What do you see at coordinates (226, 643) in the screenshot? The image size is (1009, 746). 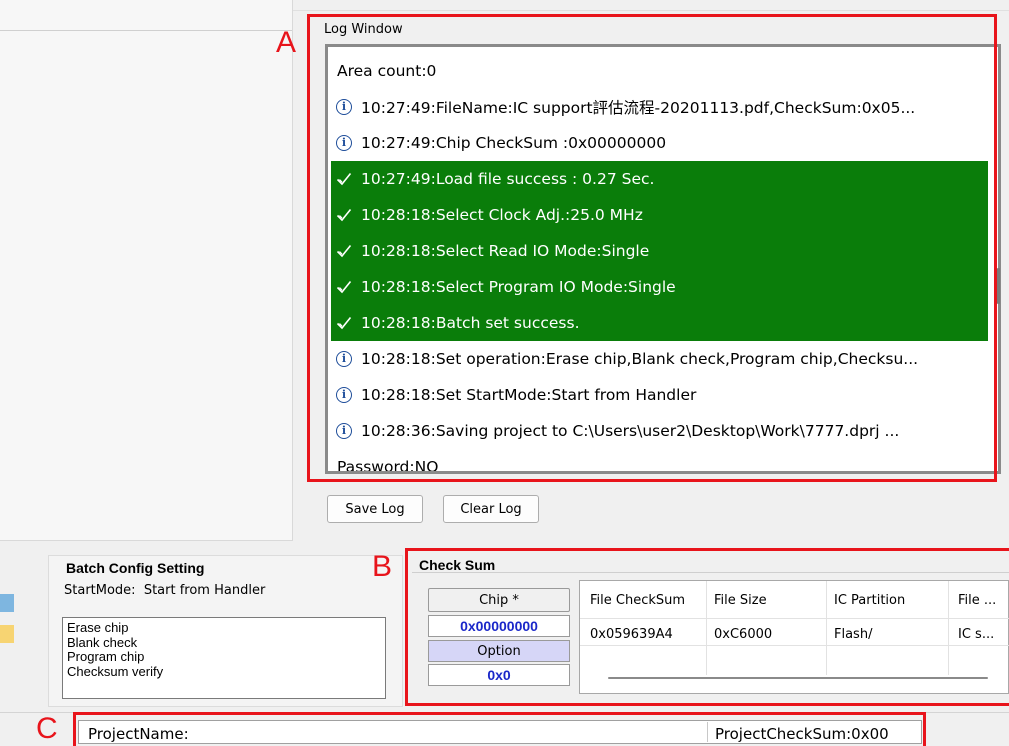 I see `operation-item: Blank check` at bounding box center [226, 643].